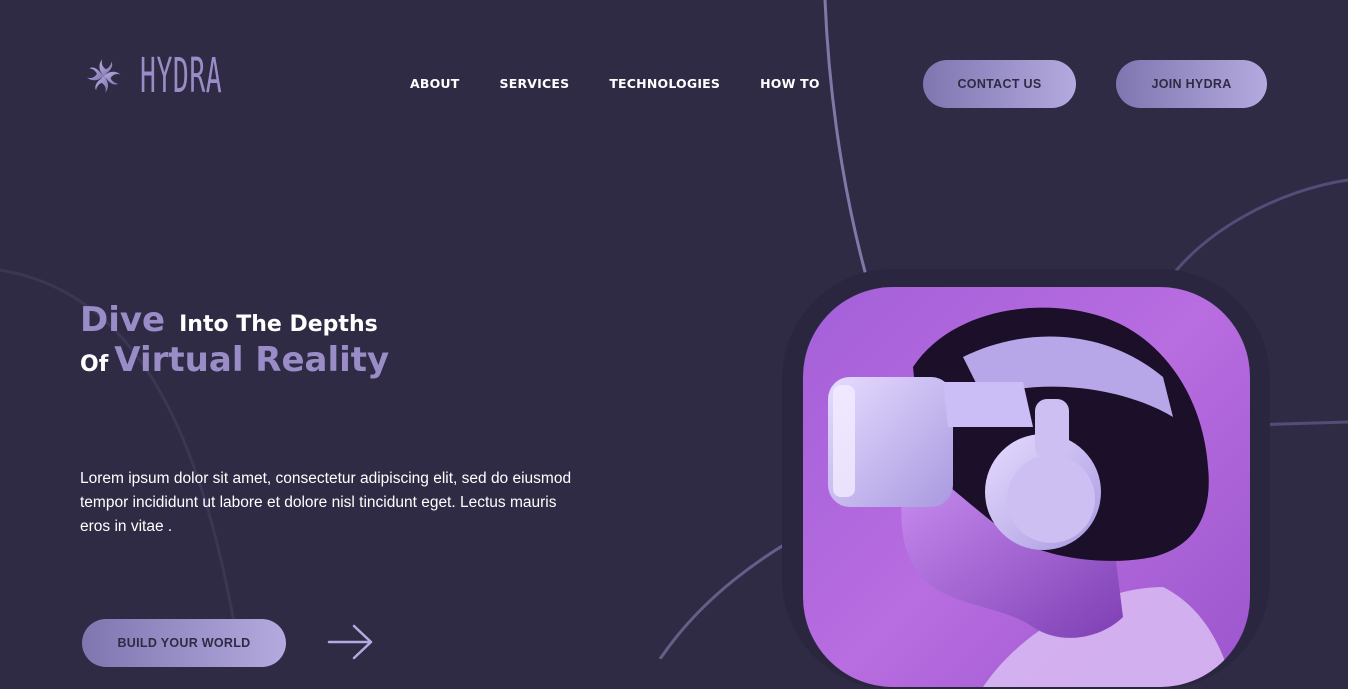  I want to click on nav-item-technologies: TECHNOLOGIES, so click(664, 83).